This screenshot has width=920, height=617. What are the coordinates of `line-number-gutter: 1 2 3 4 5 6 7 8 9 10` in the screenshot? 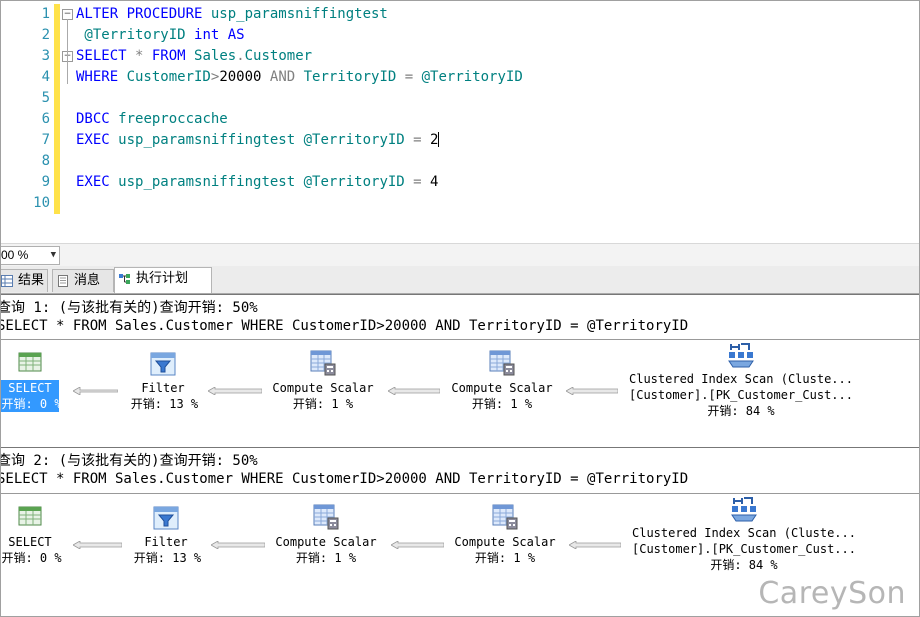 It's located at (27, 107).